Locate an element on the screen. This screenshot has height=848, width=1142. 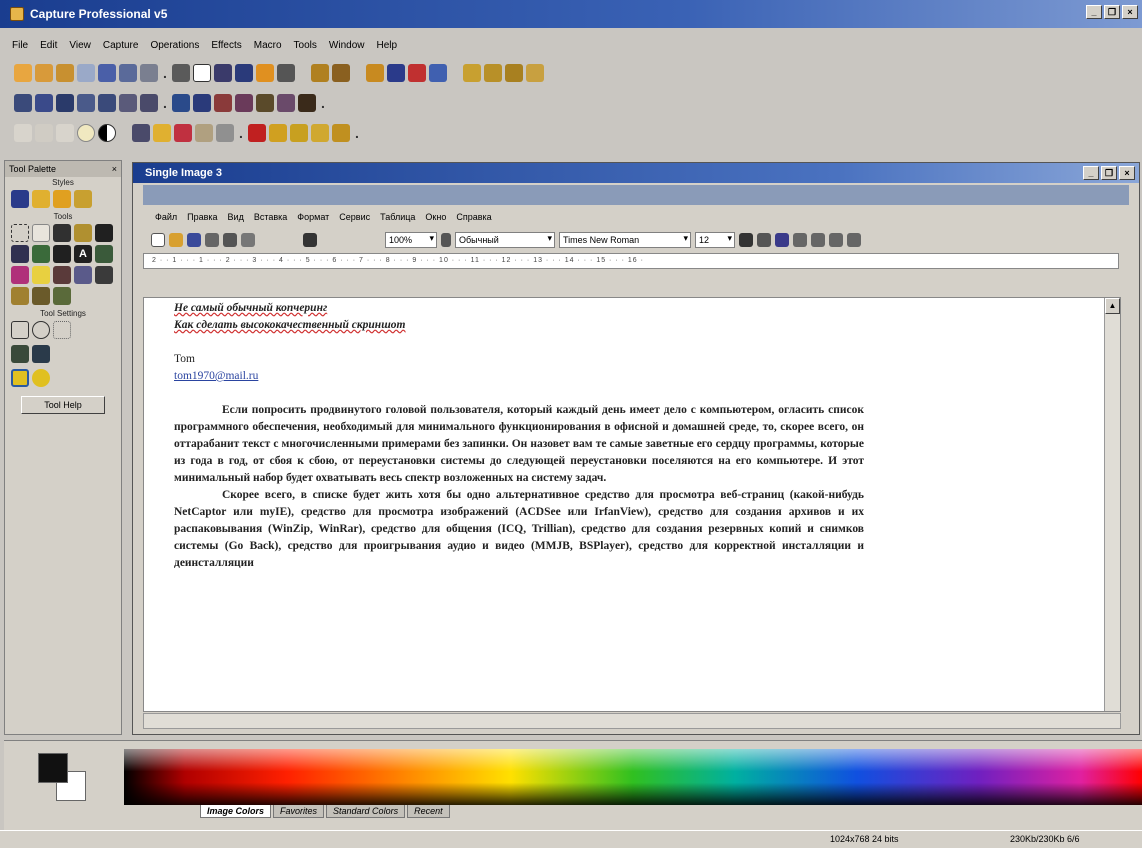
tab-favorites: Favorites is located at coordinates (299, 811).